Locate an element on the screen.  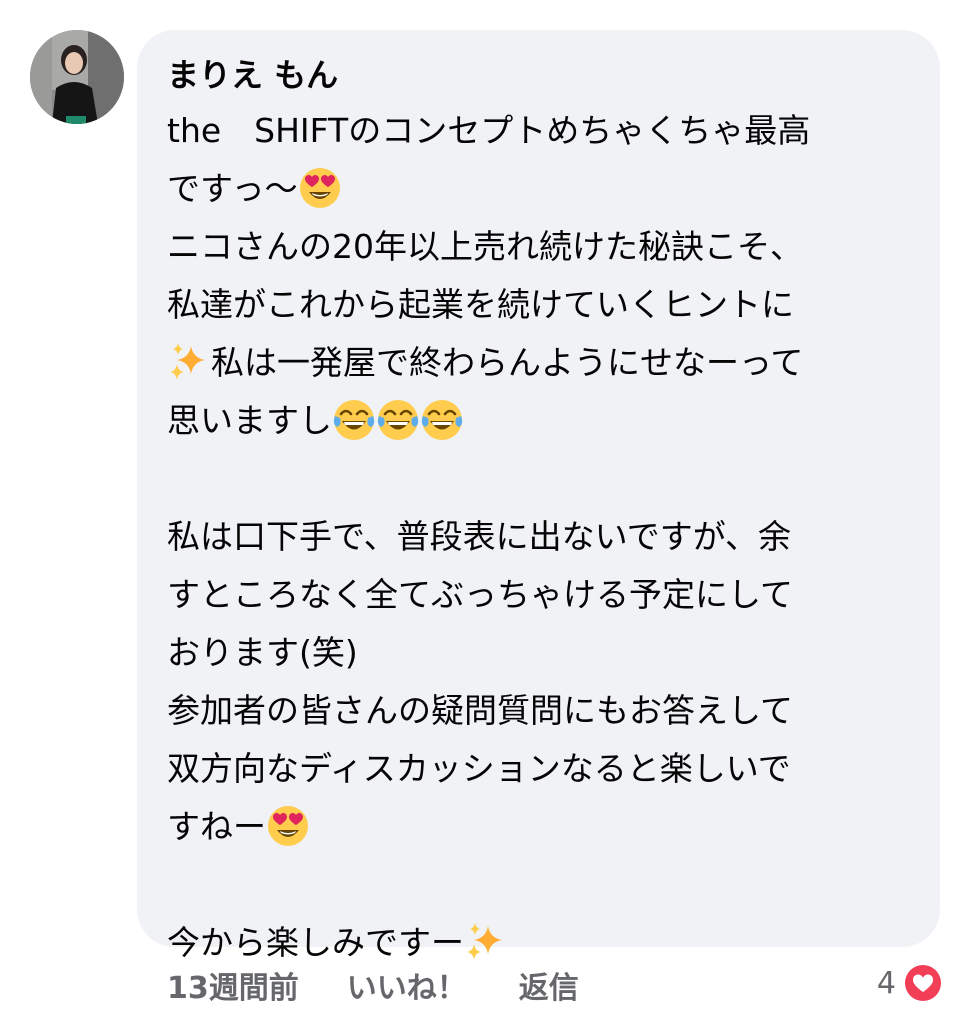
reaction-summary: 4 is located at coordinates (909, 983).